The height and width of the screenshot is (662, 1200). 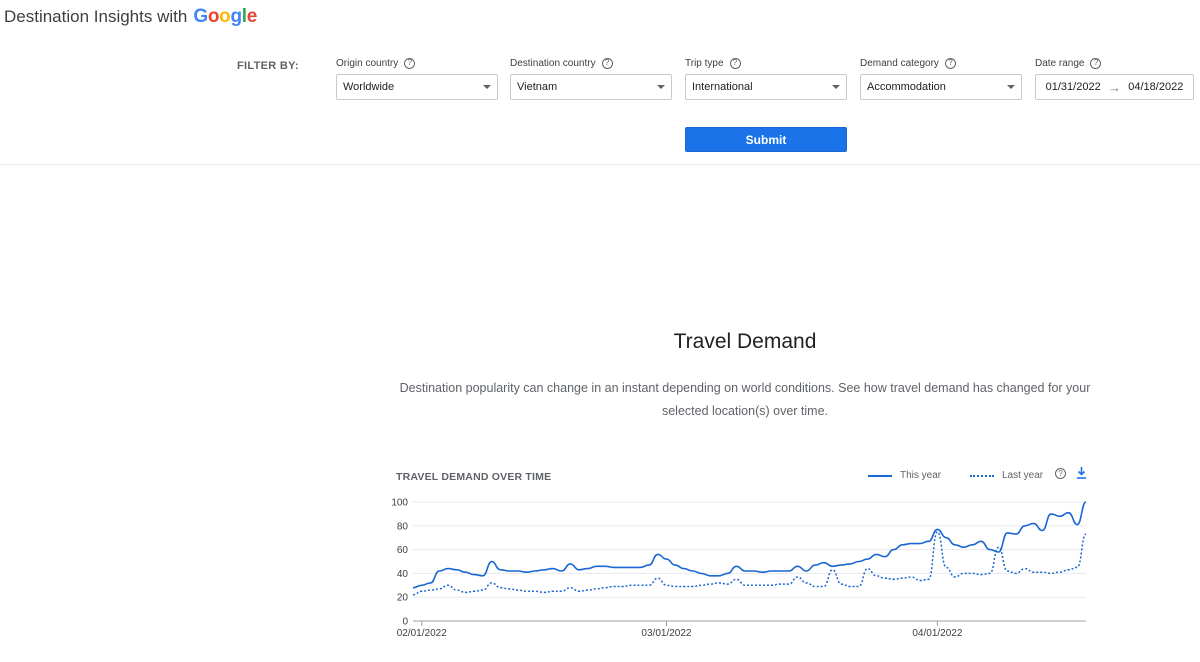 I want to click on google-logo-letter: e, so click(x=252, y=16).